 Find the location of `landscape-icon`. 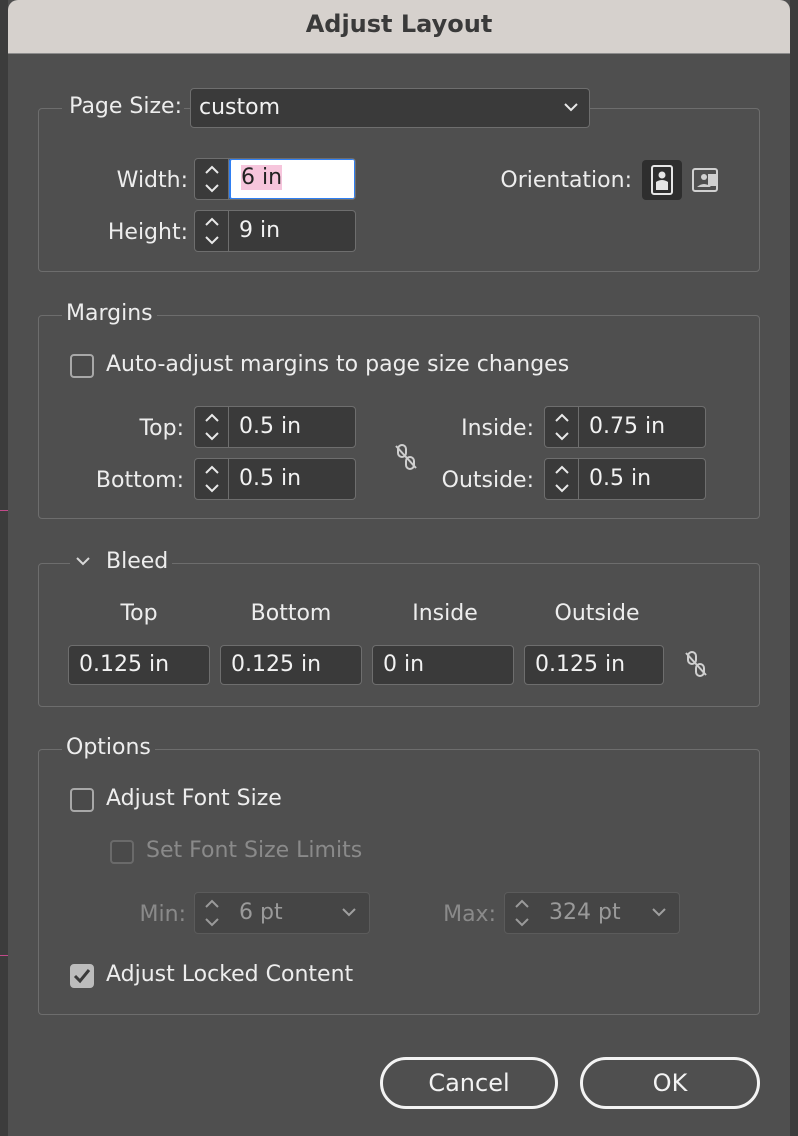

landscape-icon is located at coordinates (705, 180).